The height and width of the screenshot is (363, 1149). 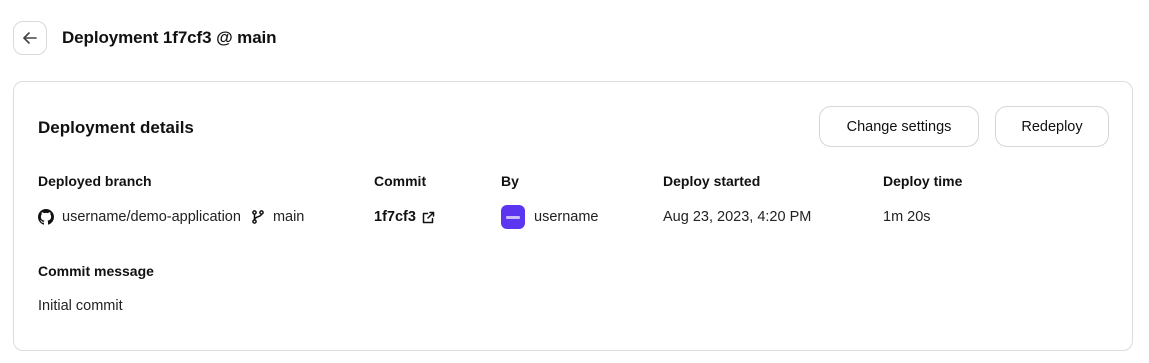 I want to click on deploy-started-label: Deploy started, so click(x=712, y=181).